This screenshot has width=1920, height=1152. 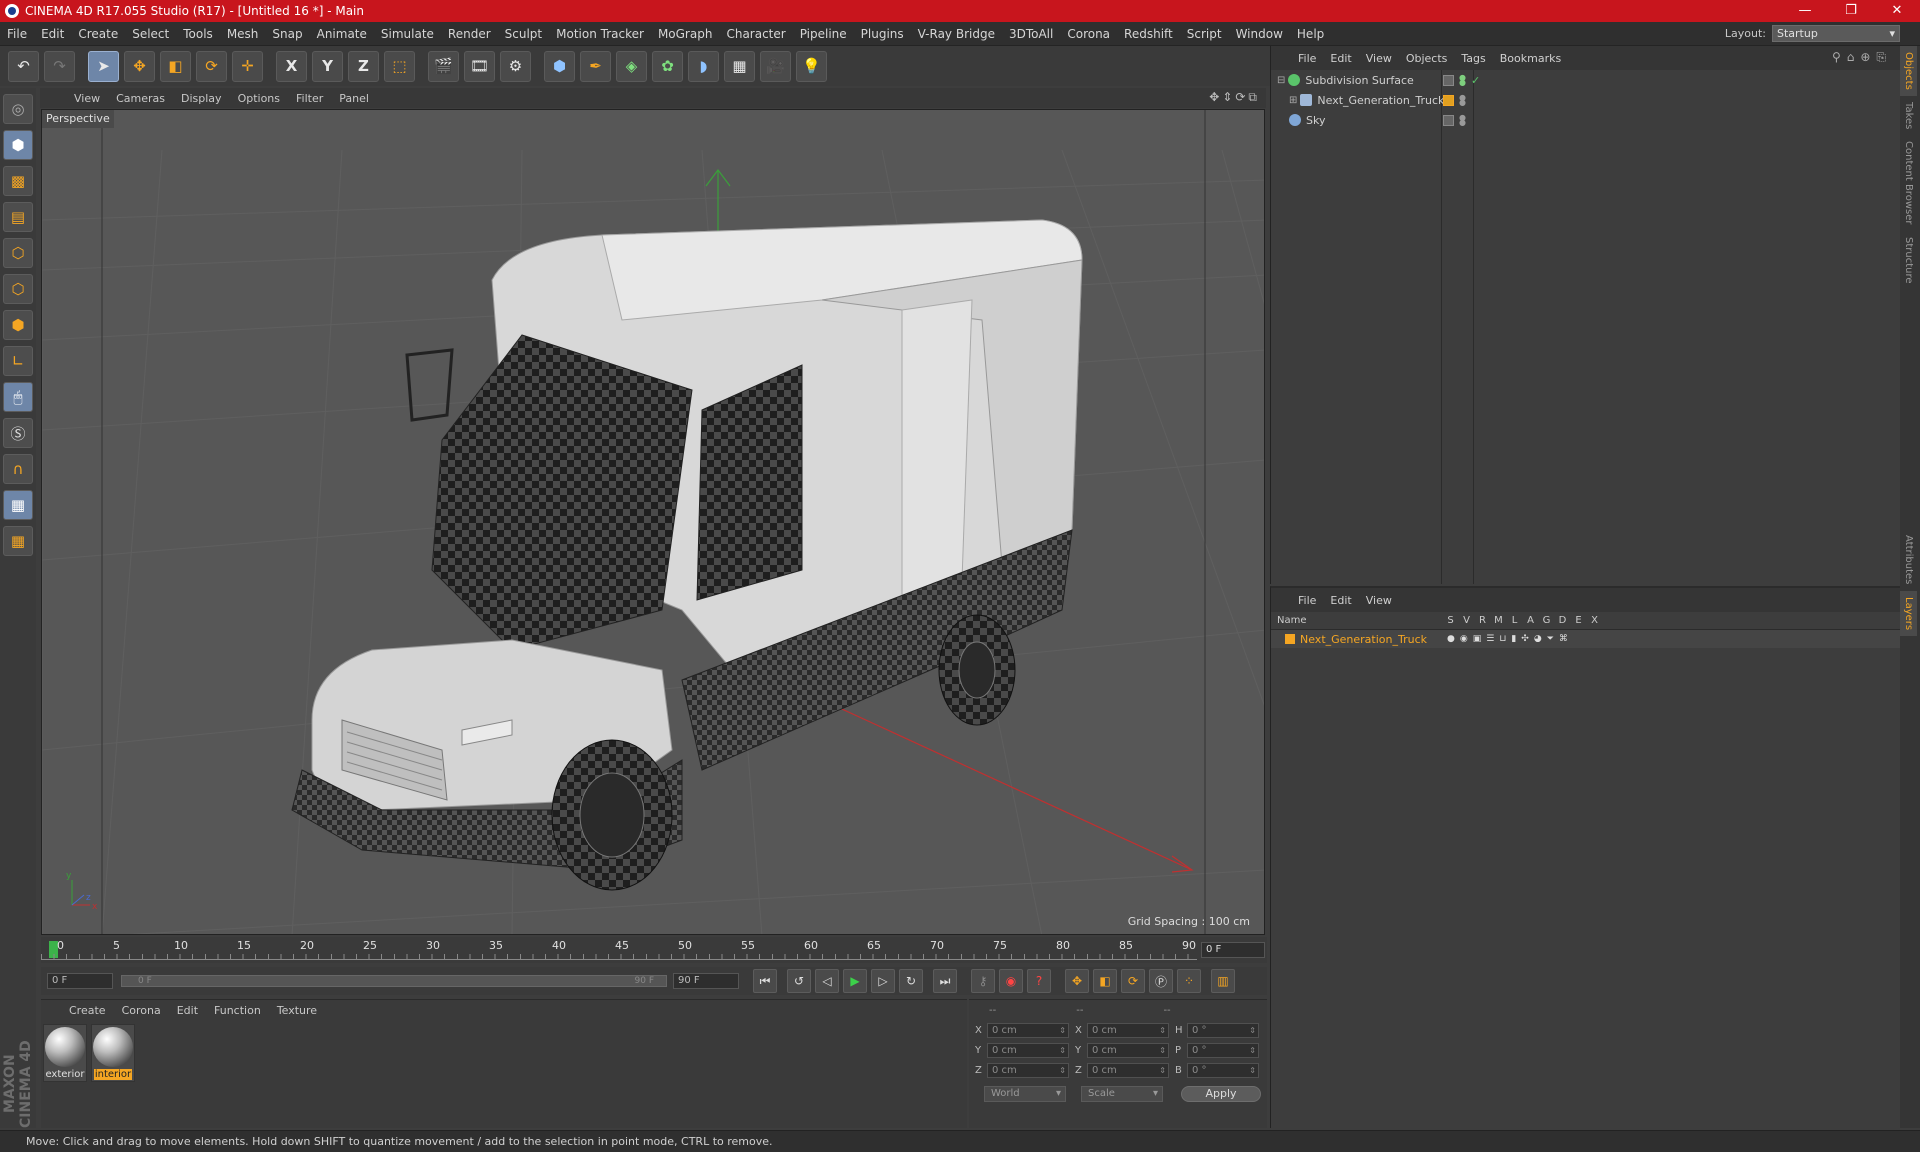 What do you see at coordinates (1307, 58) in the screenshot?
I see `om-menu-file: File` at bounding box center [1307, 58].